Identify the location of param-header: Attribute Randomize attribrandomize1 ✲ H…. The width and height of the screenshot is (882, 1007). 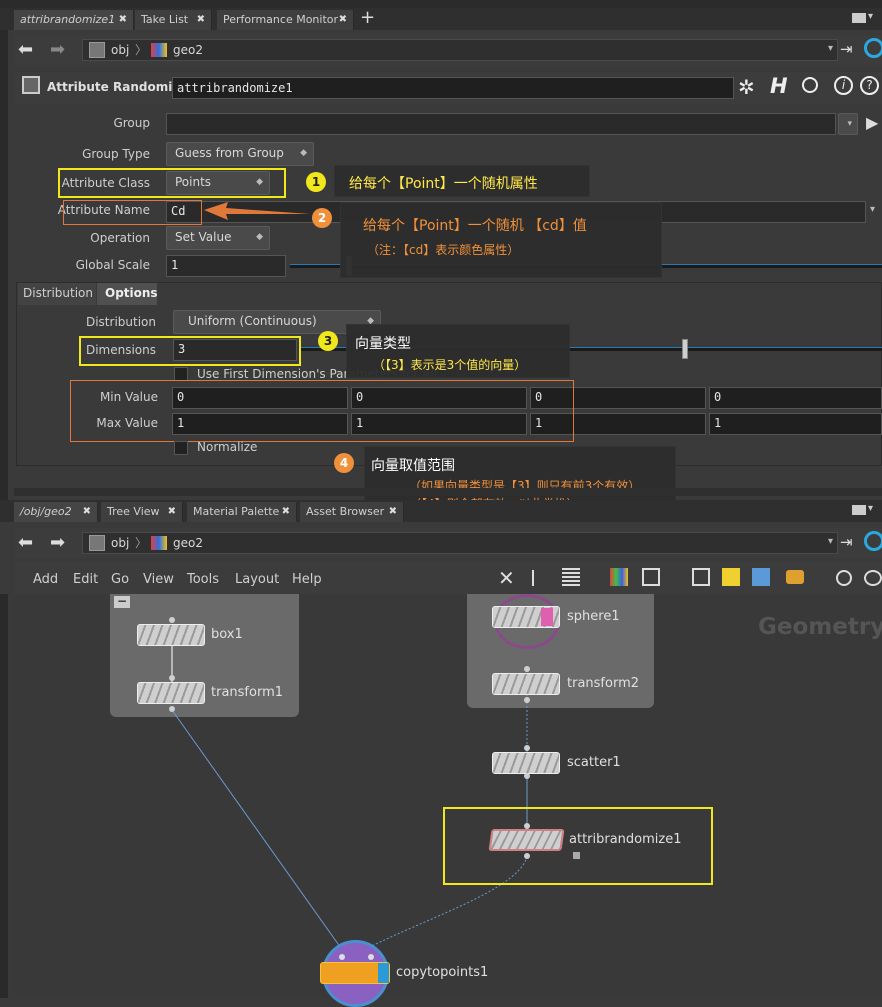
(448, 88).